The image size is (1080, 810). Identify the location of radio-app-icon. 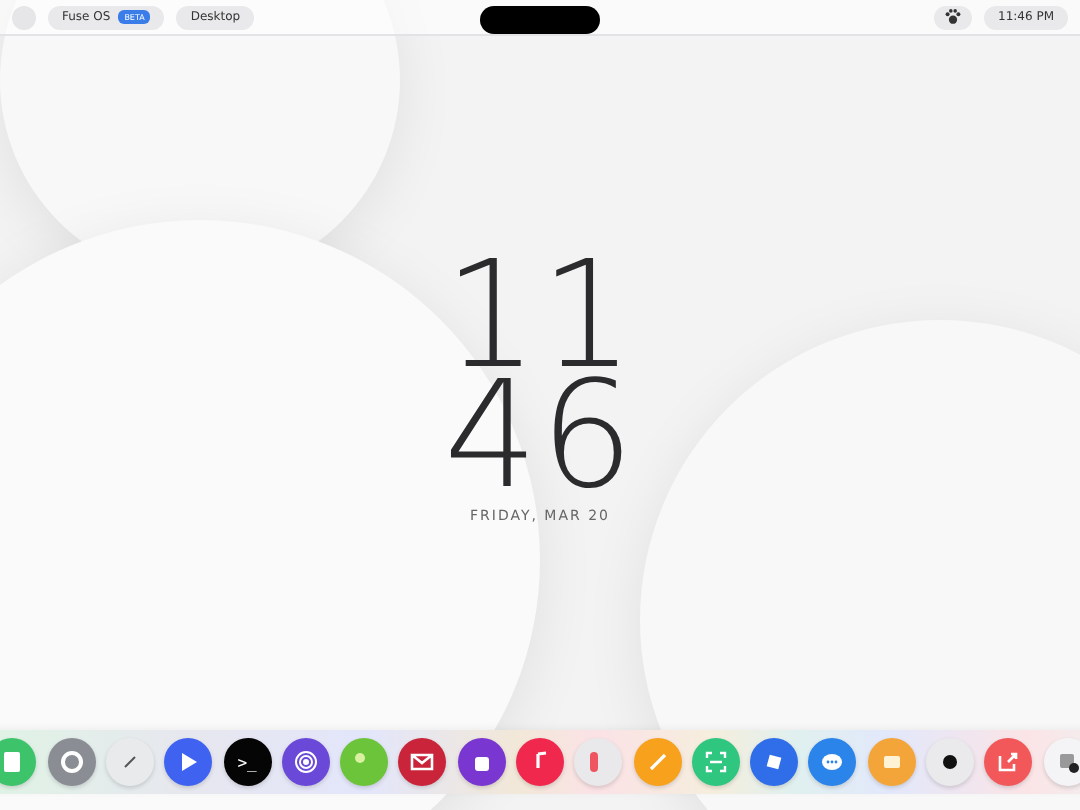
(305, 762).